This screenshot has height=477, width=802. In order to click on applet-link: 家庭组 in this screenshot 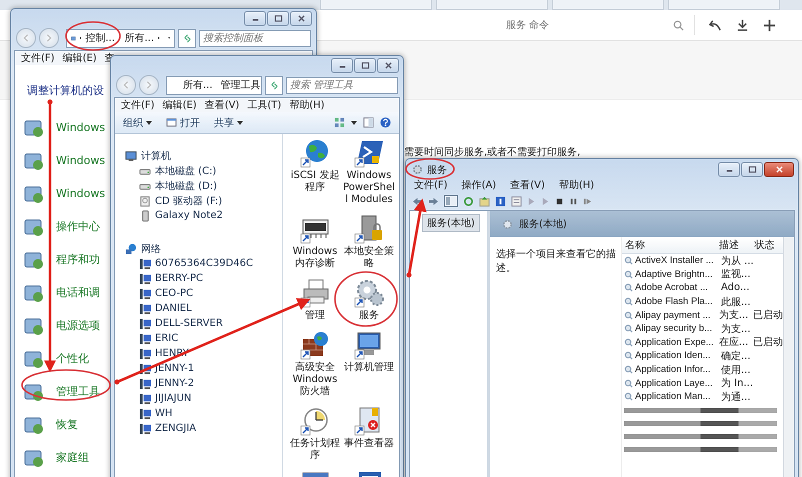, I will do `click(72, 457)`.